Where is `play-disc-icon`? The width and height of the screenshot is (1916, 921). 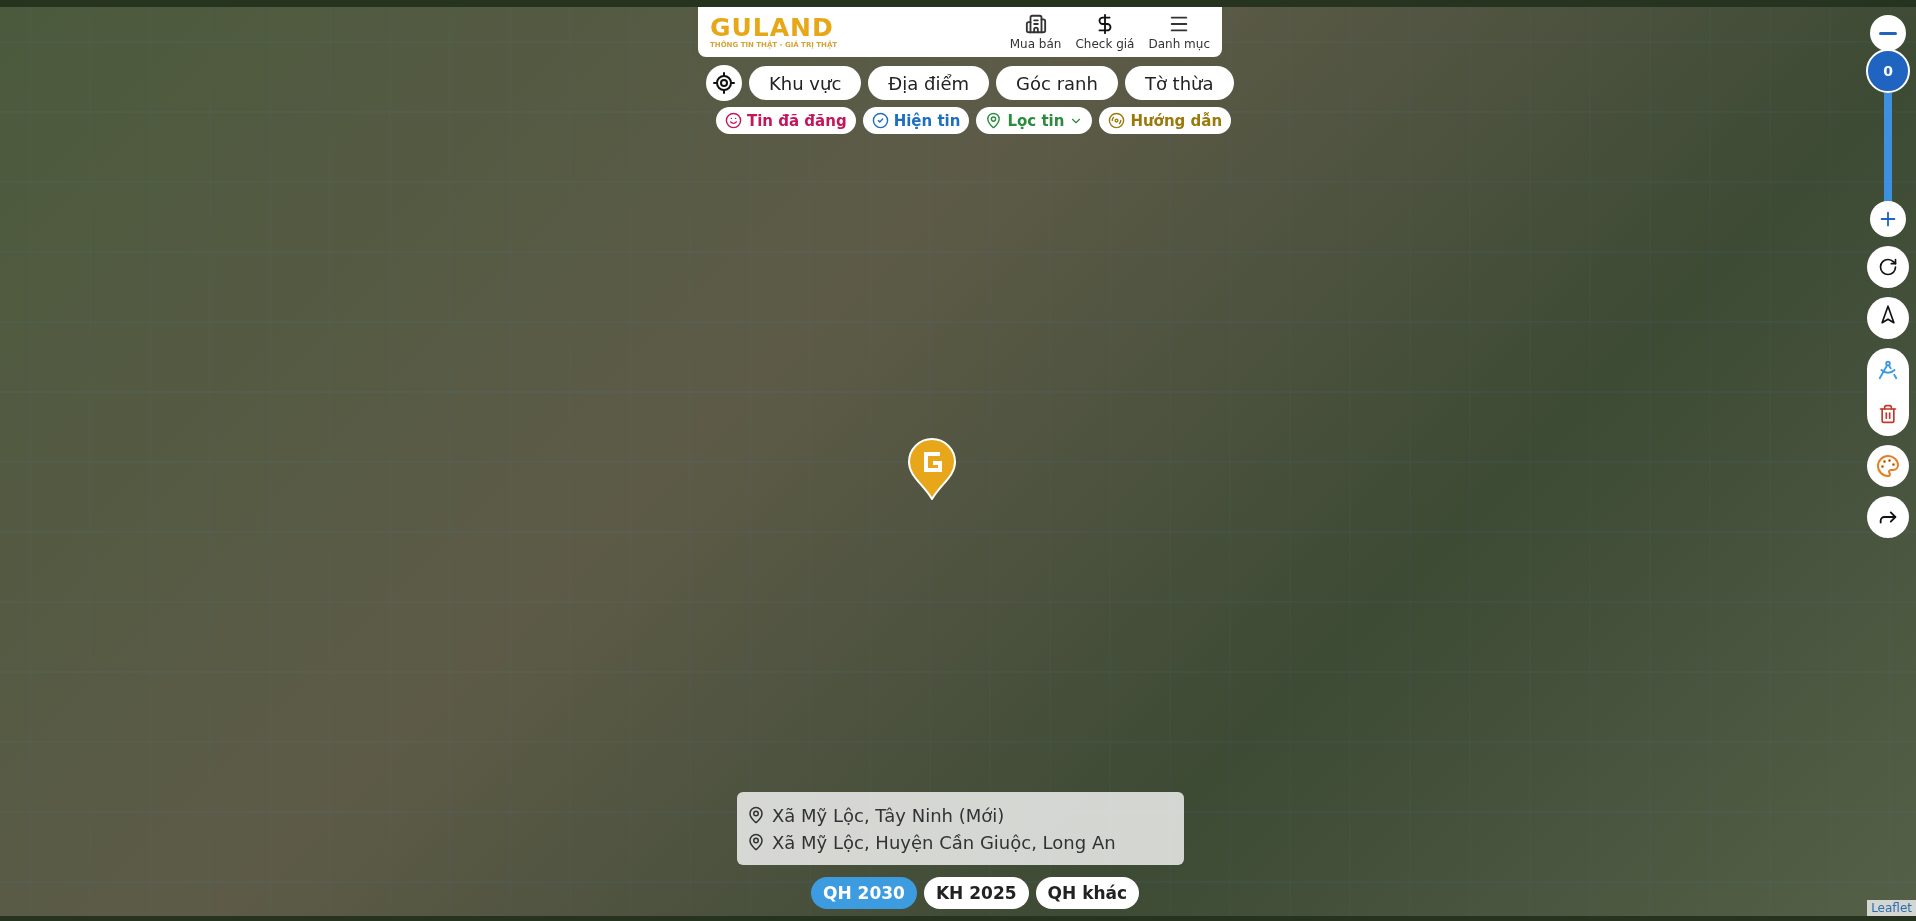
play-disc-icon is located at coordinates (1117, 120).